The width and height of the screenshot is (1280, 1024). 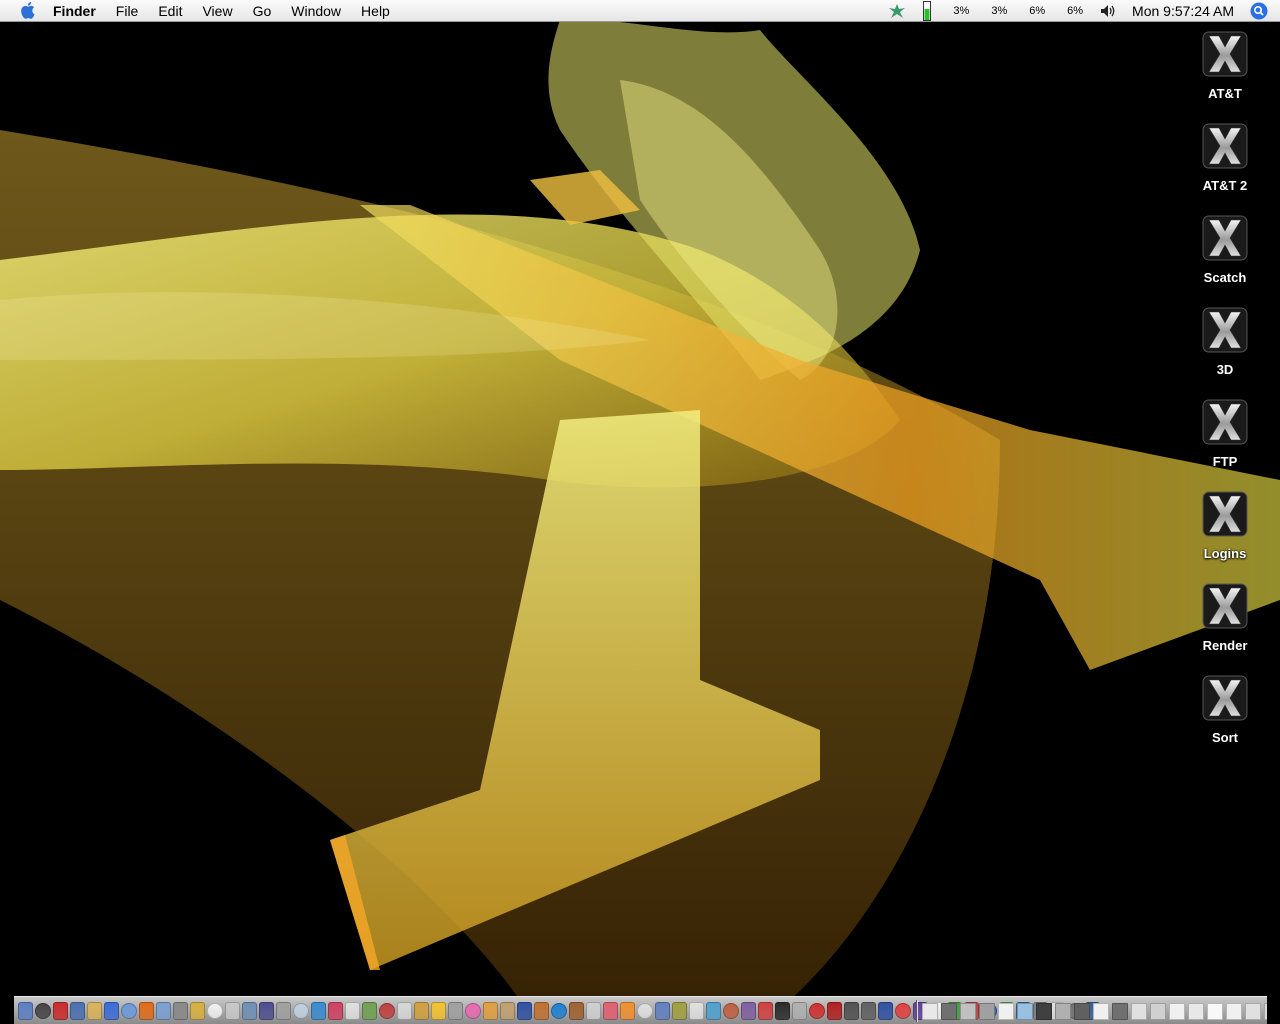 What do you see at coordinates (127, 11) in the screenshot?
I see `menu-file: File` at bounding box center [127, 11].